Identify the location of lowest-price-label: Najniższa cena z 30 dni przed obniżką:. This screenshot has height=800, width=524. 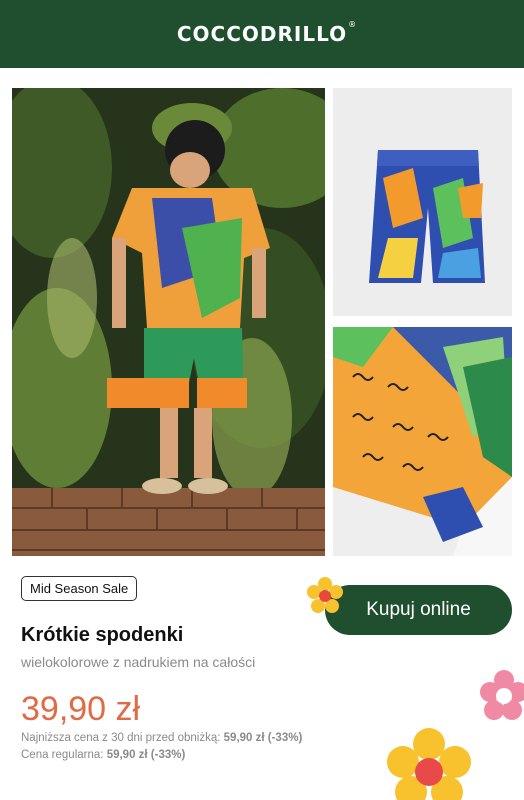
(121, 738).